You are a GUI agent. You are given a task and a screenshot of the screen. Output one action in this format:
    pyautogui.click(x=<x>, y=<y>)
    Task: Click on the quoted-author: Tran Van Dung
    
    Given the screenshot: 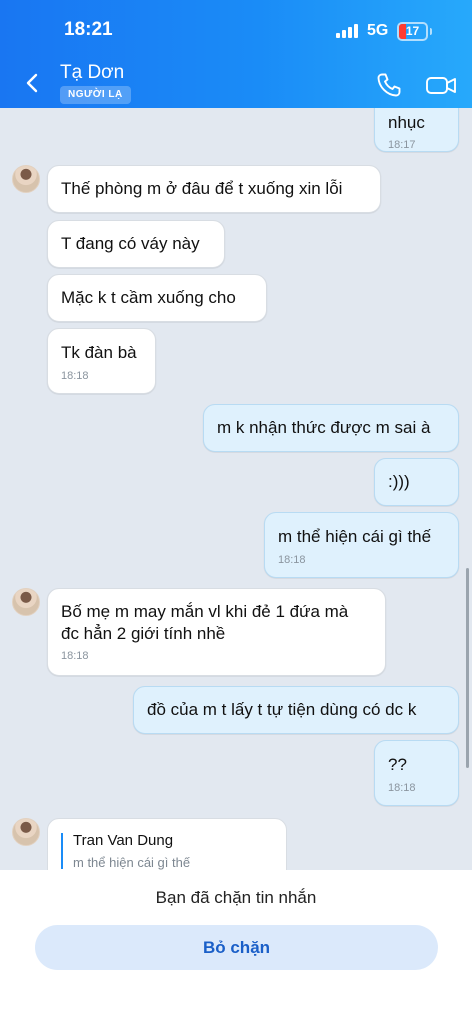 What is the action you would take?
    pyautogui.click(x=123, y=840)
    